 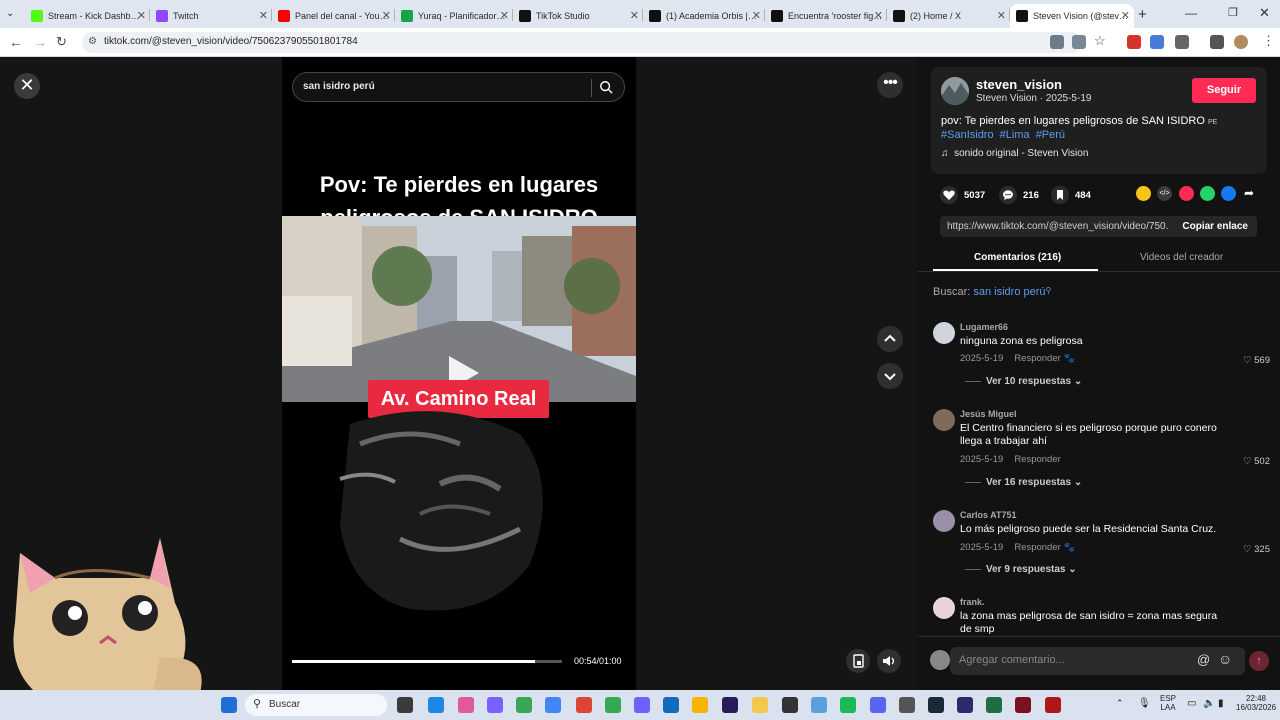 What do you see at coordinates (1224, 90) in the screenshot?
I see `follow-button: Seguir` at bounding box center [1224, 90].